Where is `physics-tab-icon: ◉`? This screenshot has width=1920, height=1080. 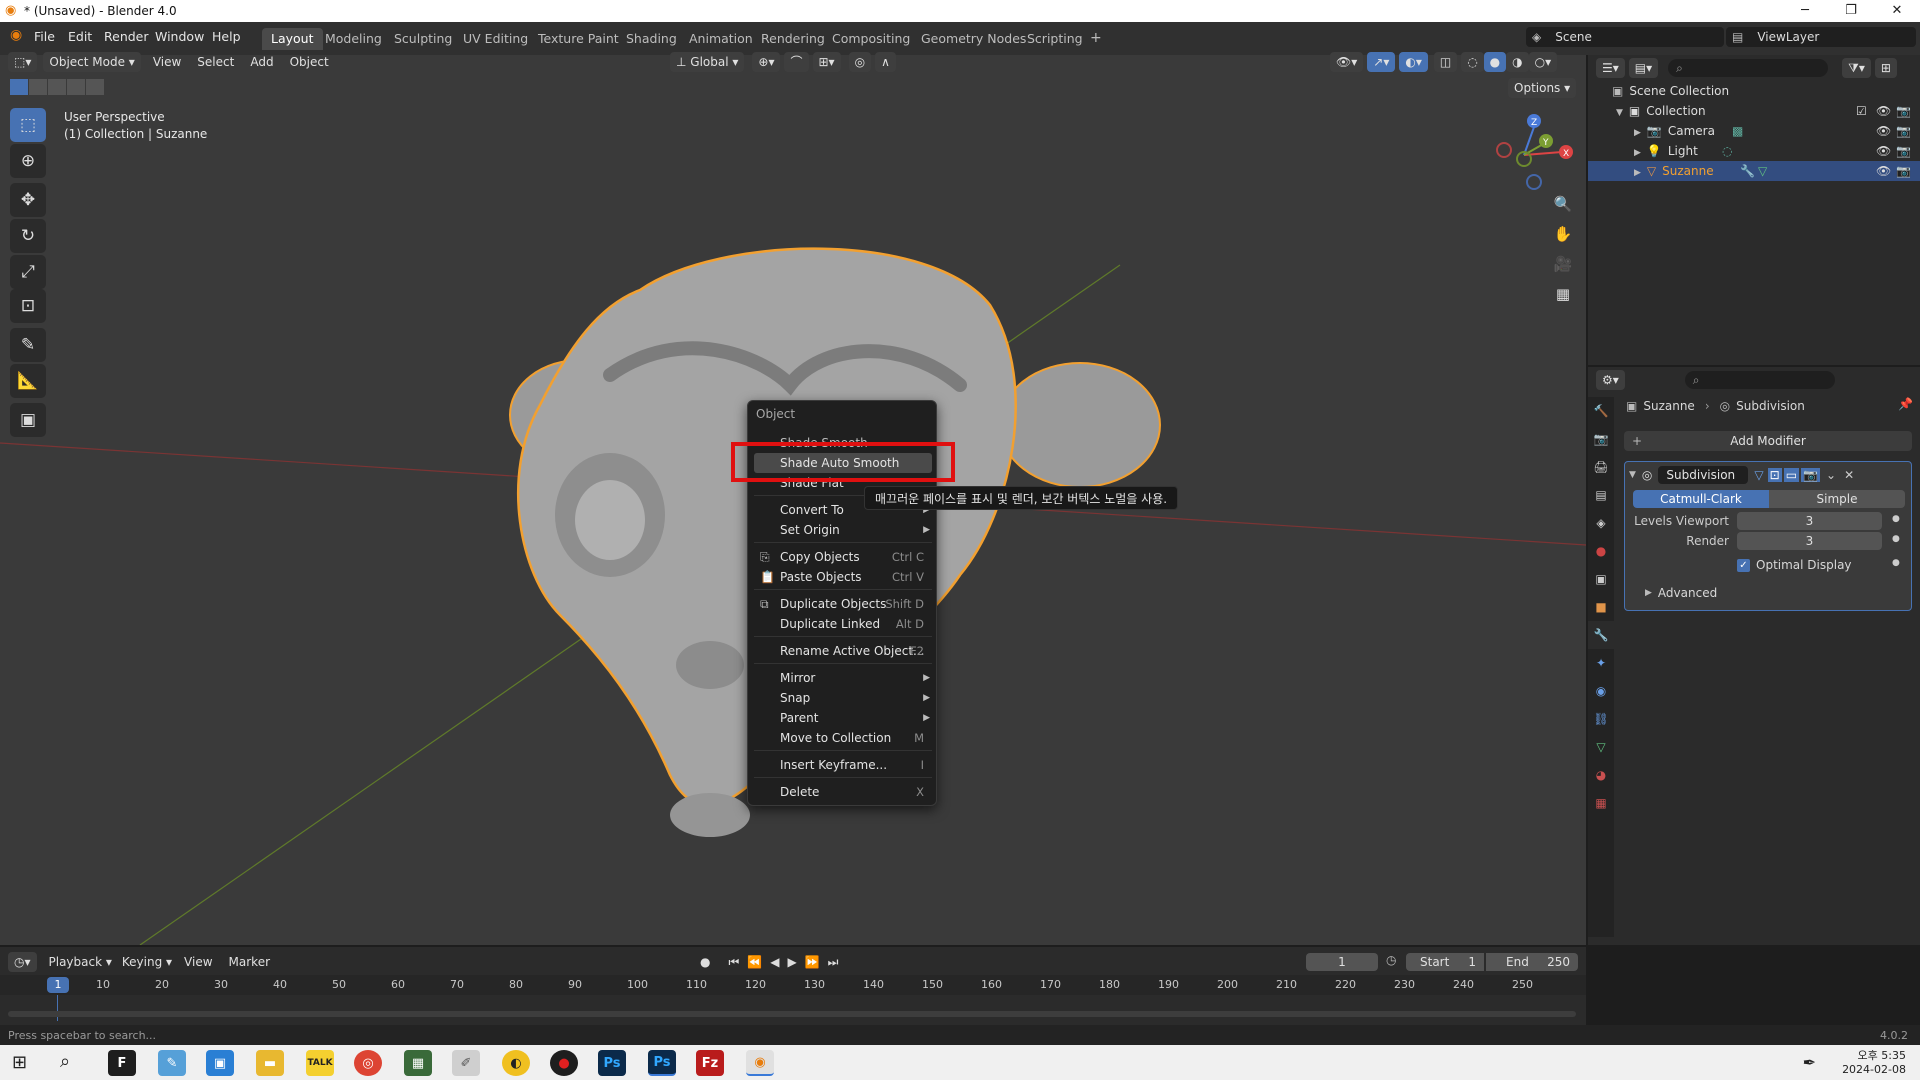 physics-tab-icon: ◉ is located at coordinates (1601, 691).